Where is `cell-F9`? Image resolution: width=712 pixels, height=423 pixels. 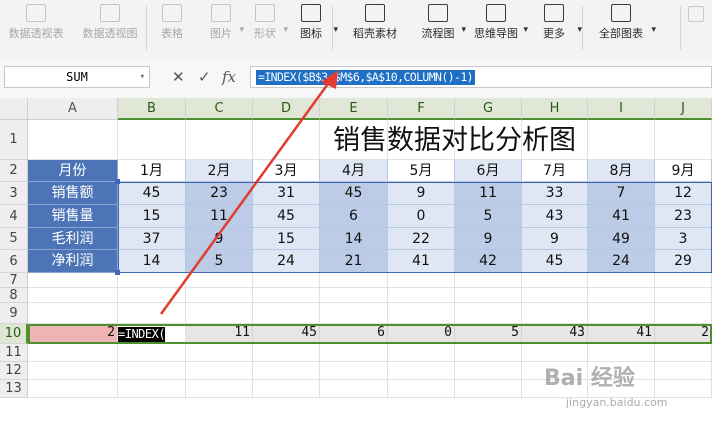 cell-F9 is located at coordinates (421, 313).